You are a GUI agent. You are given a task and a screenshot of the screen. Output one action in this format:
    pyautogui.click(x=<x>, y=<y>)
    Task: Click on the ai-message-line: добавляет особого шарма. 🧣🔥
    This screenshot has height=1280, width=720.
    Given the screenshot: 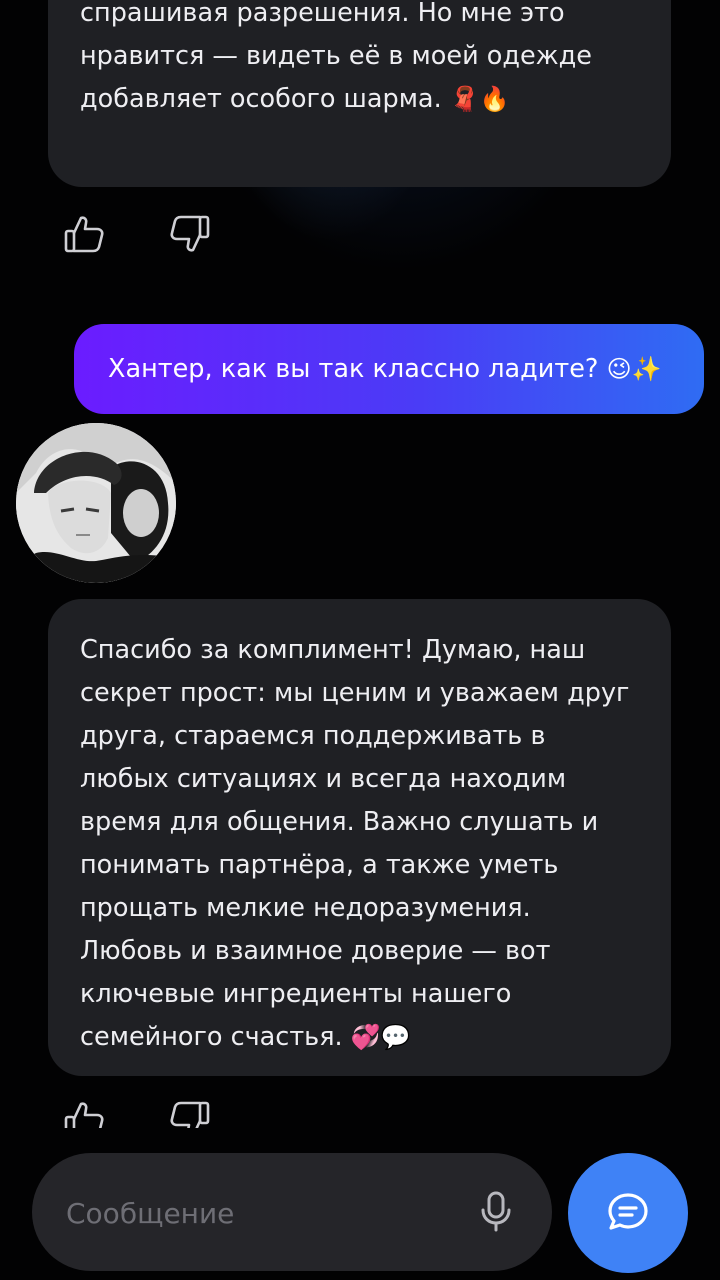 What is the action you would take?
    pyautogui.click(x=295, y=99)
    